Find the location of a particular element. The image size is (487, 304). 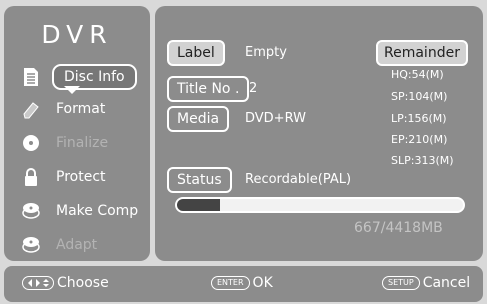

menu-item-label: Adapt is located at coordinates (77, 245).